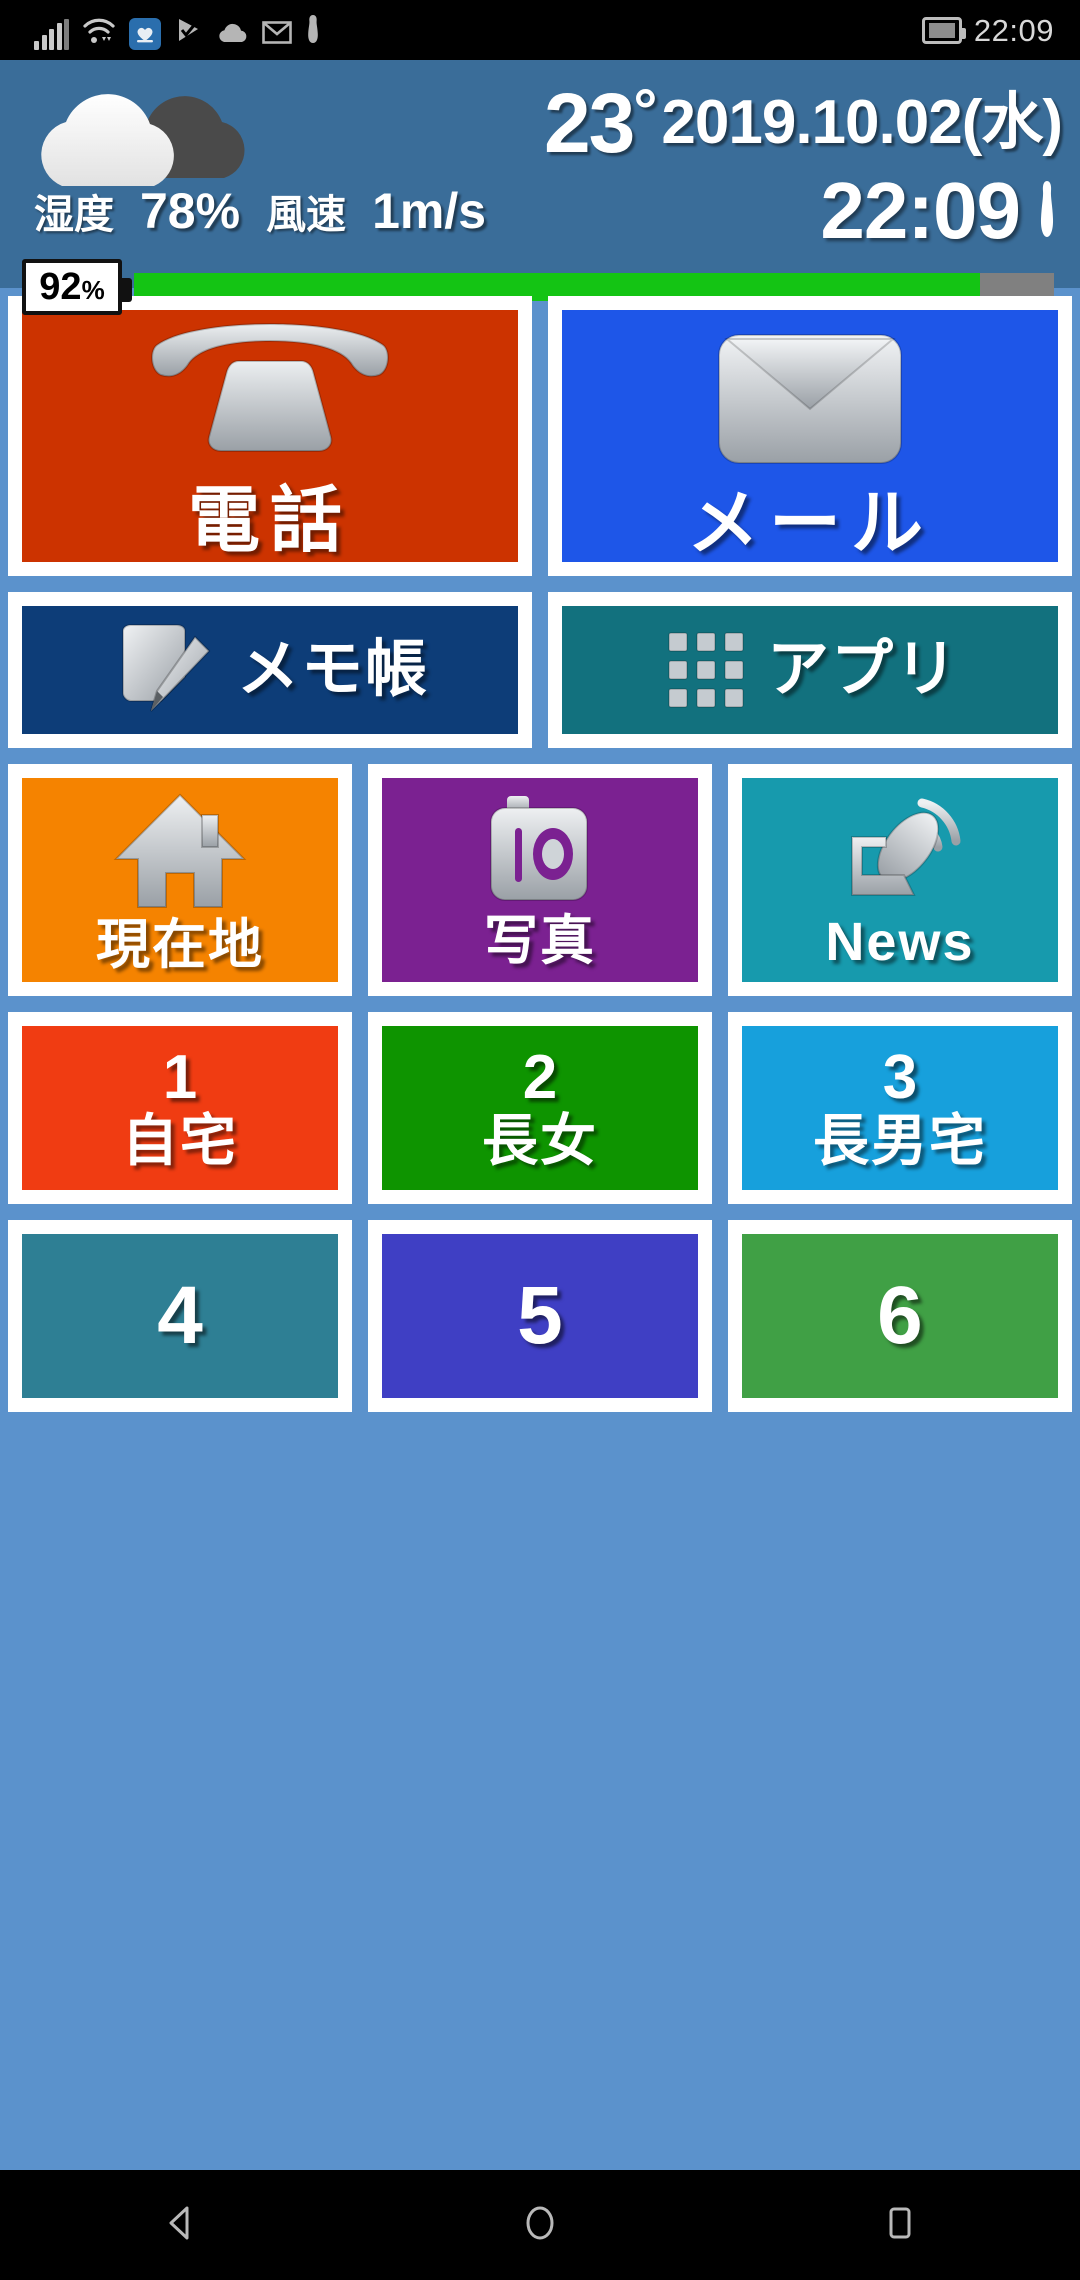  I want to click on tile-cell: アプリ, so click(810, 670).